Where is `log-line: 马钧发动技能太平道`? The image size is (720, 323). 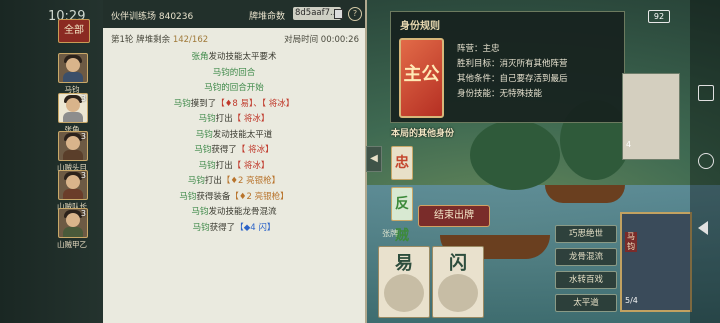
log-line: 马钧发动技能太平道 is located at coordinates (234, 134).